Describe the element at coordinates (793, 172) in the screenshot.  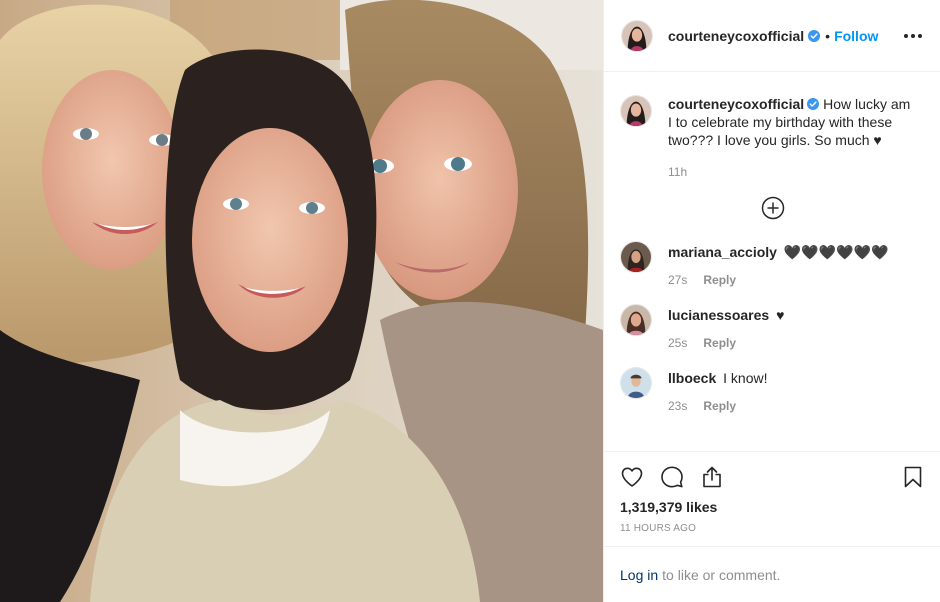
I see `caption-time: 11h` at that location.